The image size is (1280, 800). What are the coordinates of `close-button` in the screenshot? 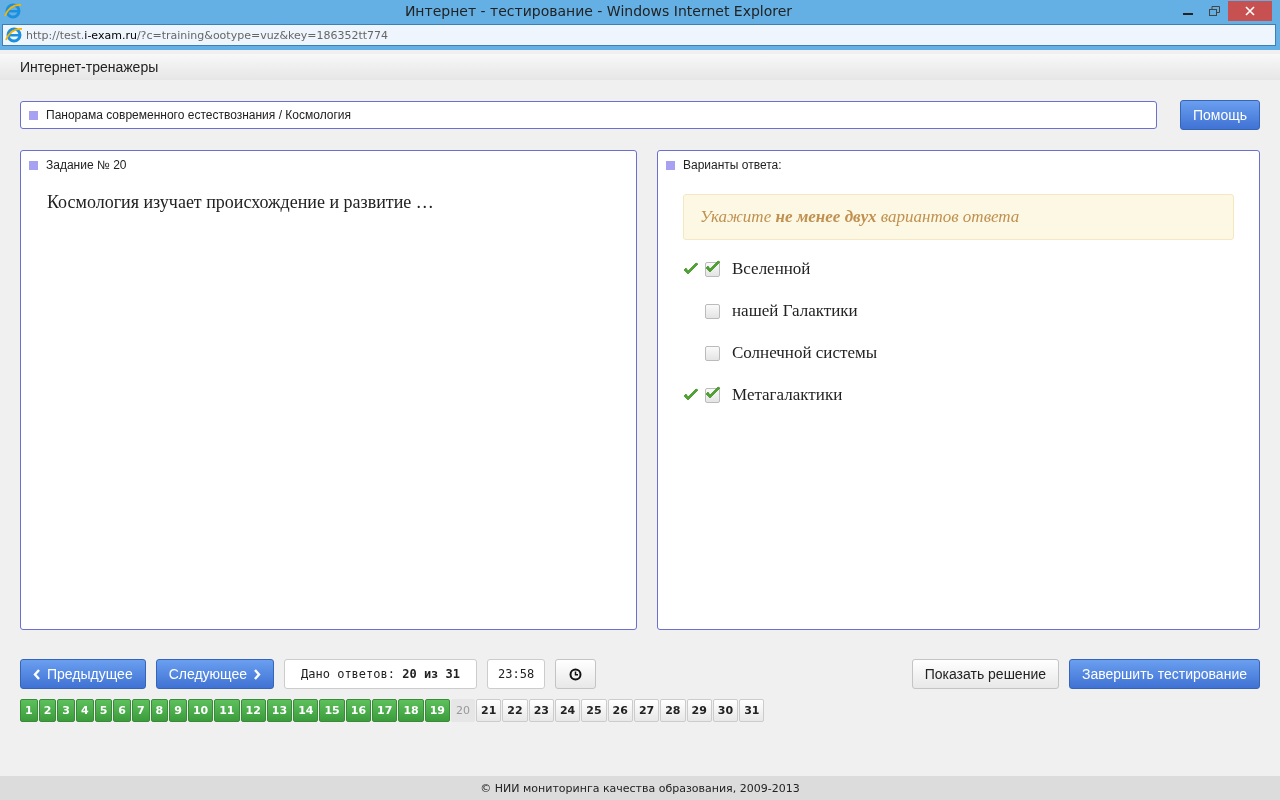 It's located at (1250, 11).